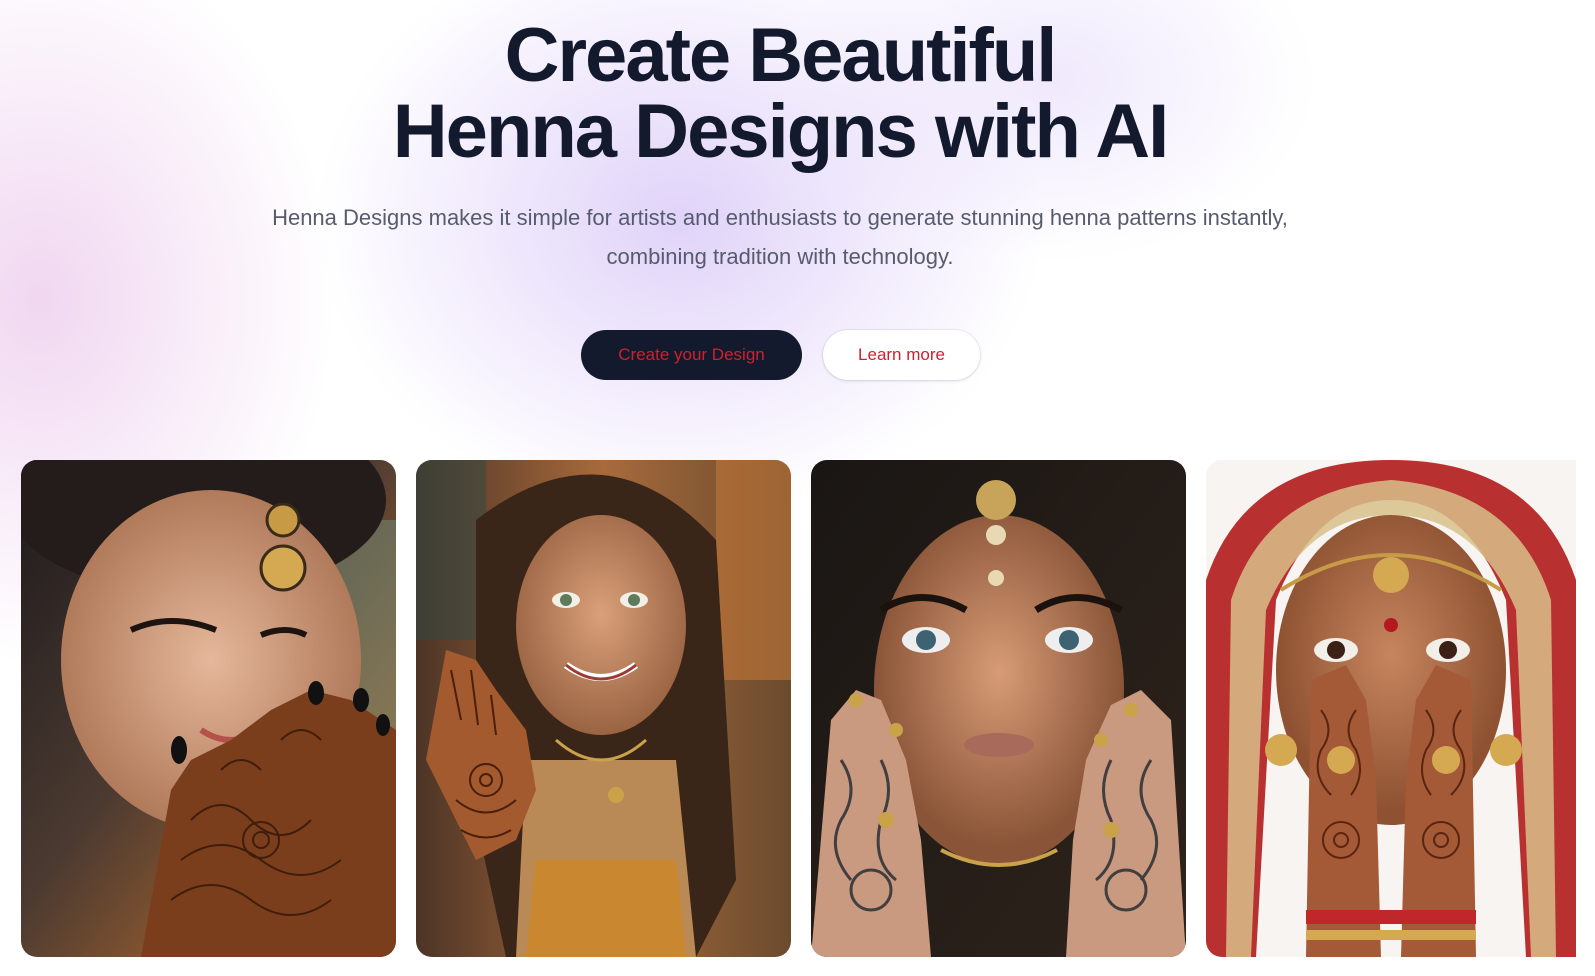 The height and width of the screenshot is (976, 1595). Describe the element at coordinates (780, 256) in the screenshot. I see `subtitle-line-2: combining tradition with technology.` at that location.